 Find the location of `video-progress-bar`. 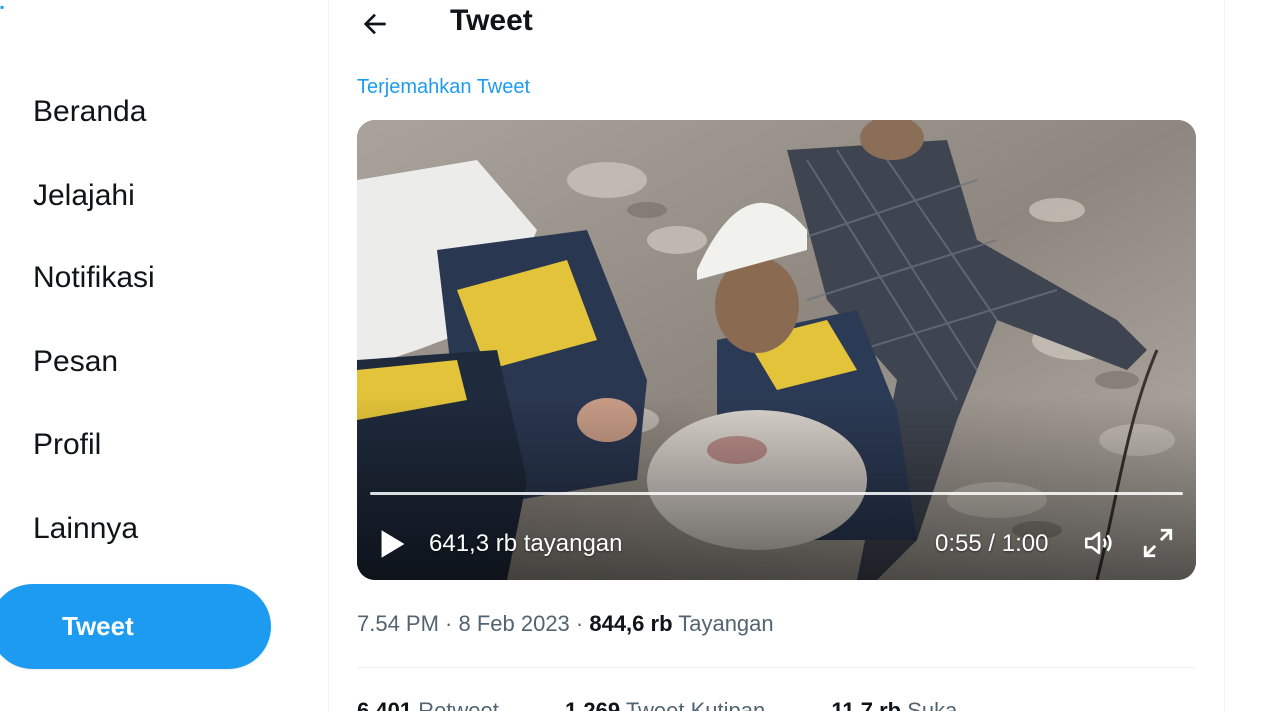

video-progress-bar is located at coordinates (776, 493).